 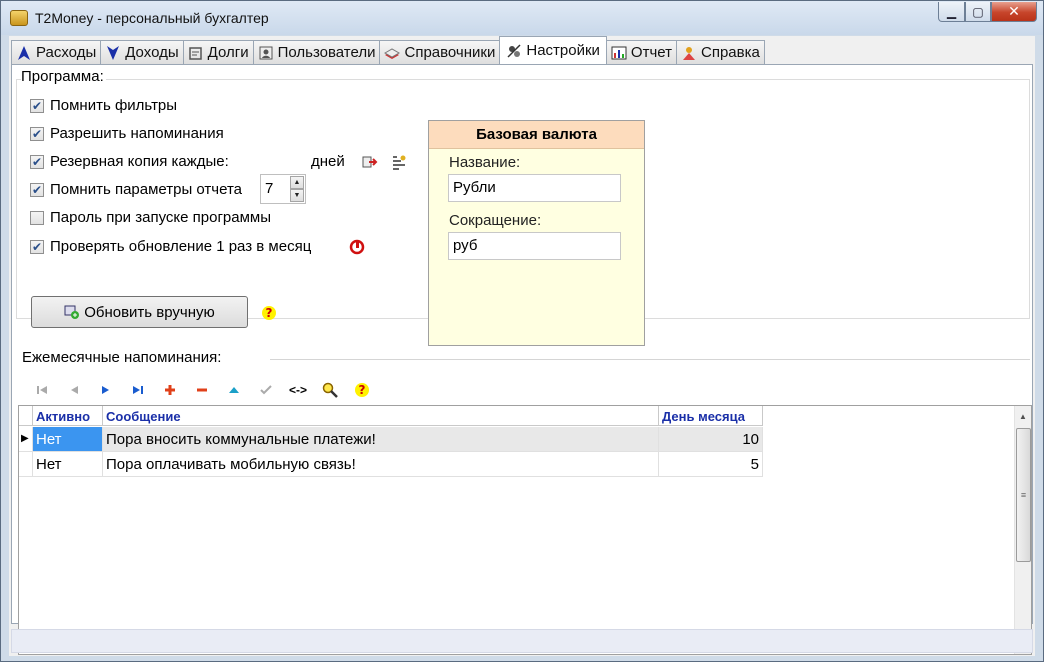 I want to click on check-updates-checkbox: ✔, so click(x=37, y=246).